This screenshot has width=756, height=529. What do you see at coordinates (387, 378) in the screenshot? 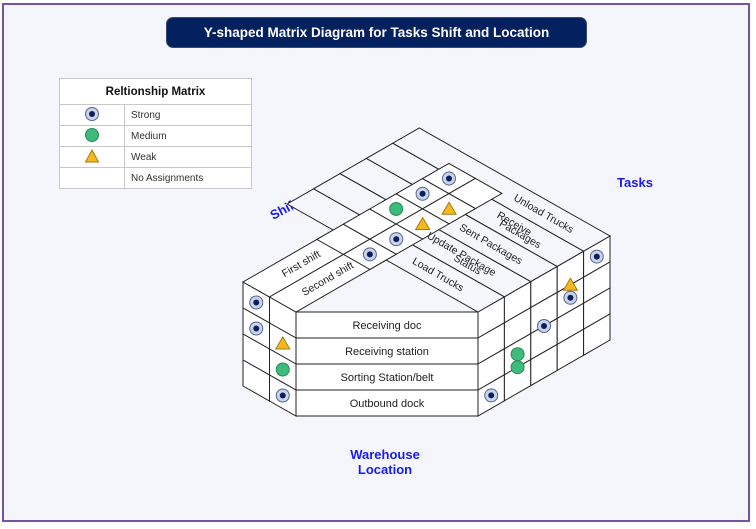
I see `location-label: Sorting Station/belt` at bounding box center [387, 378].